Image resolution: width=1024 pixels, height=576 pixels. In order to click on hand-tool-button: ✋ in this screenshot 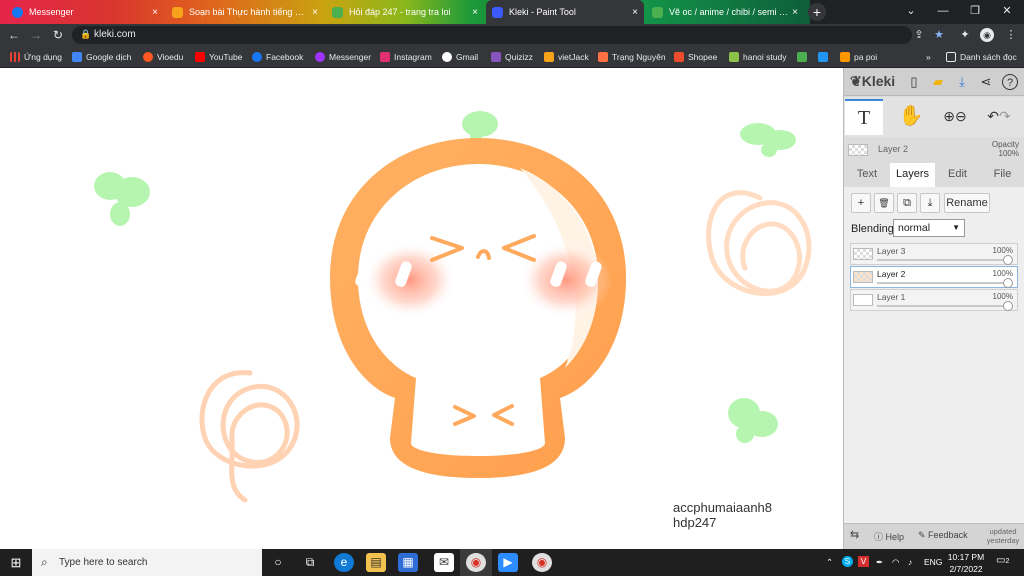, I will do `click(911, 117)`.